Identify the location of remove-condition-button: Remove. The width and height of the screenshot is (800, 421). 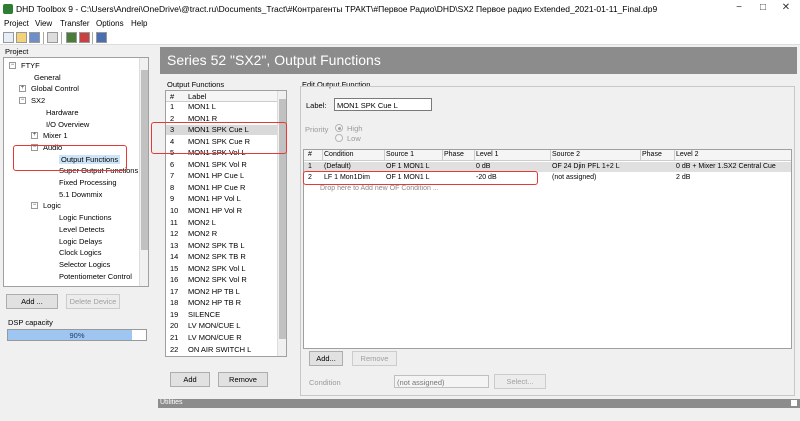
(374, 358).